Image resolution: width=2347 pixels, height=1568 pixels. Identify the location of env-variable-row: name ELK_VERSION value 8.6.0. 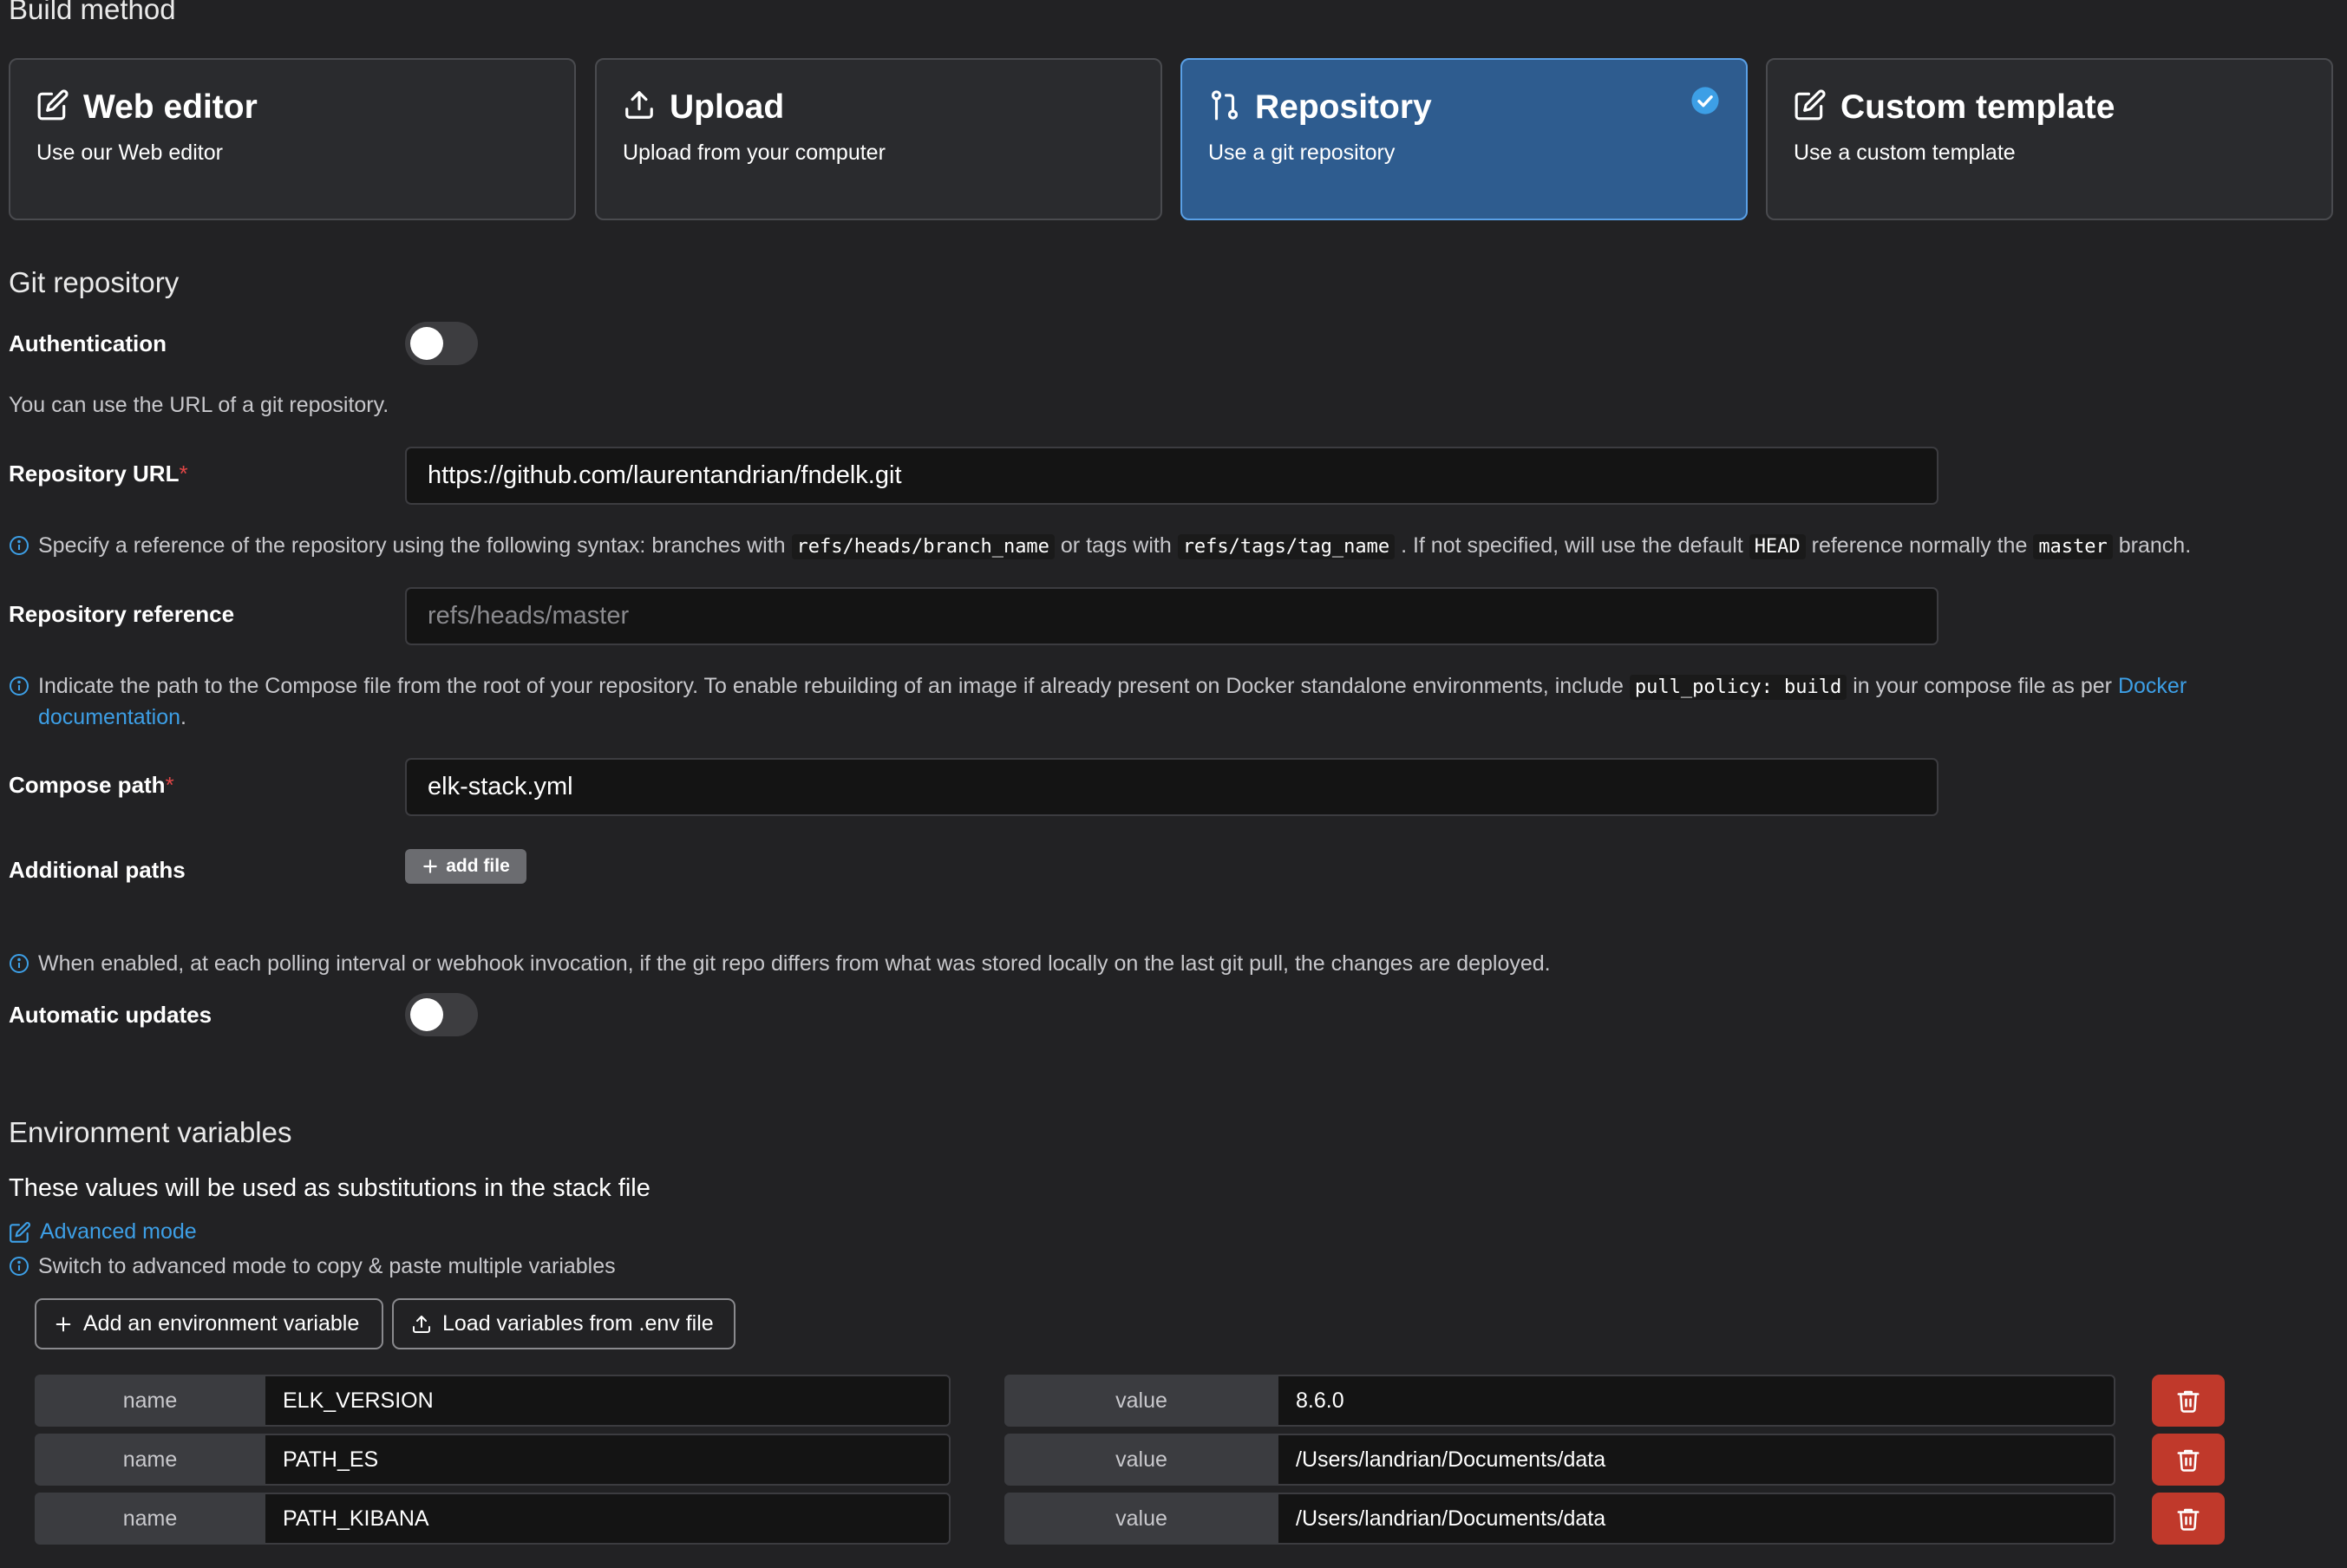
(1130, 1401).